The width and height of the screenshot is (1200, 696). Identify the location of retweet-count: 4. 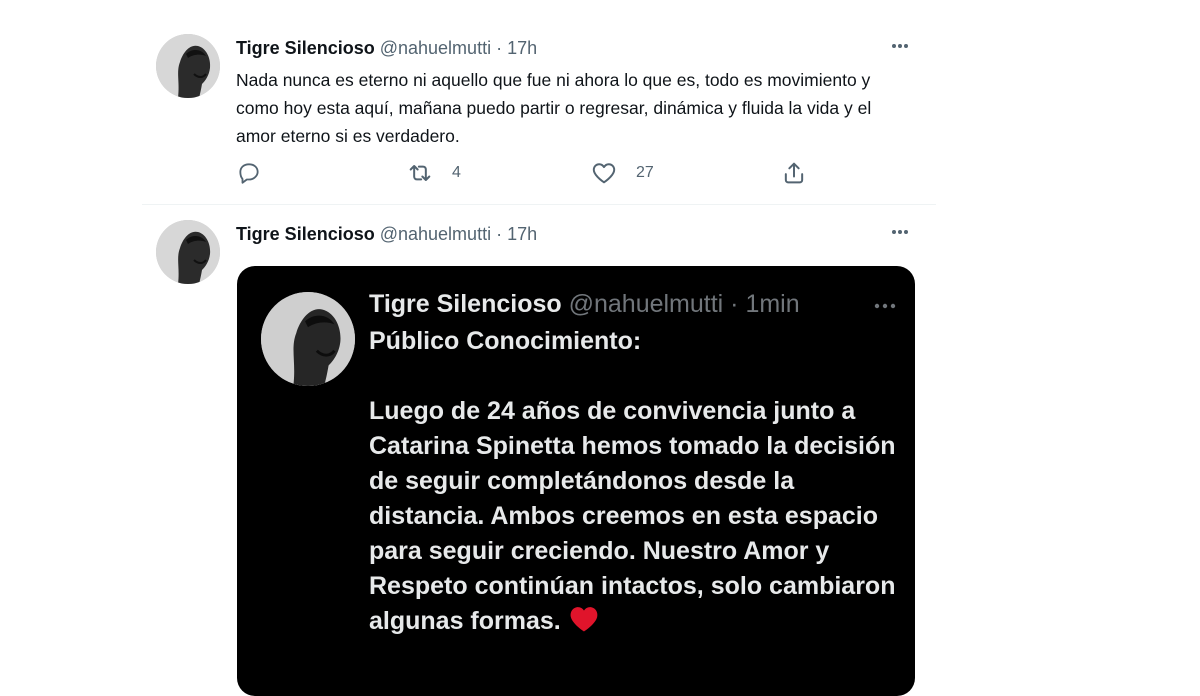
(456, 172).